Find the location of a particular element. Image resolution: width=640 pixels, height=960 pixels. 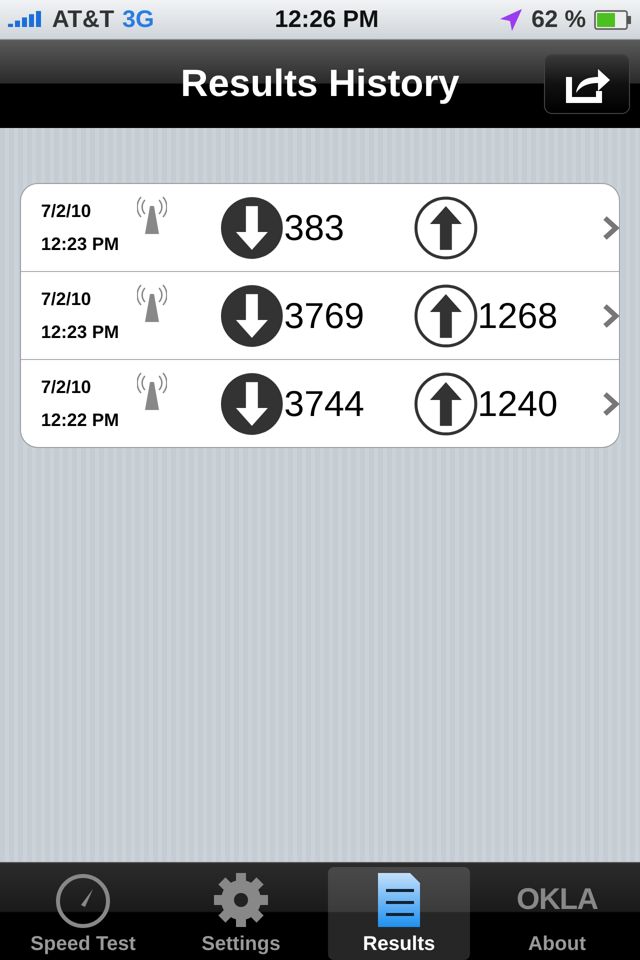

download-speed: 3744 is located at coordinates (325, 403).